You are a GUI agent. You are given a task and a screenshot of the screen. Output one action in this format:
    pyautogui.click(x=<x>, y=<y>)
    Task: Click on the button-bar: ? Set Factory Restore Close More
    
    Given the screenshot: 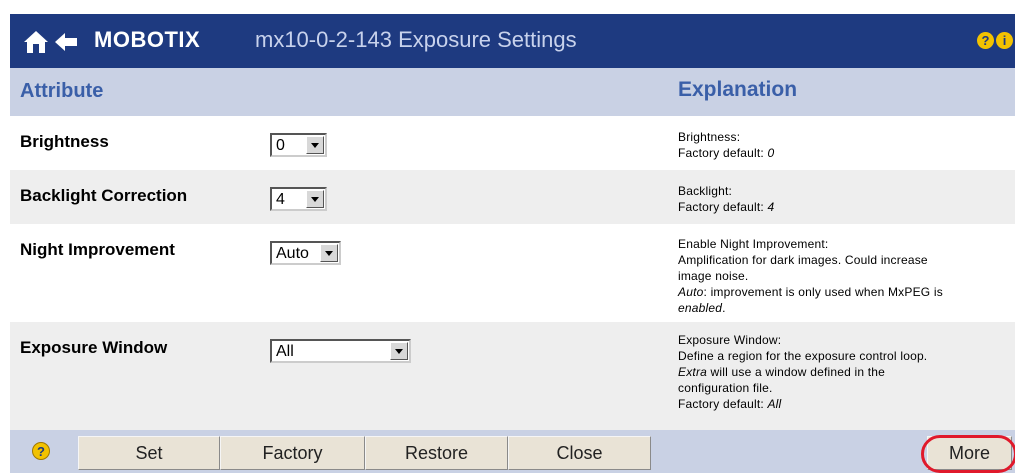 What is the action you would take?
    pyautogui.click(x=512, y=451)
    